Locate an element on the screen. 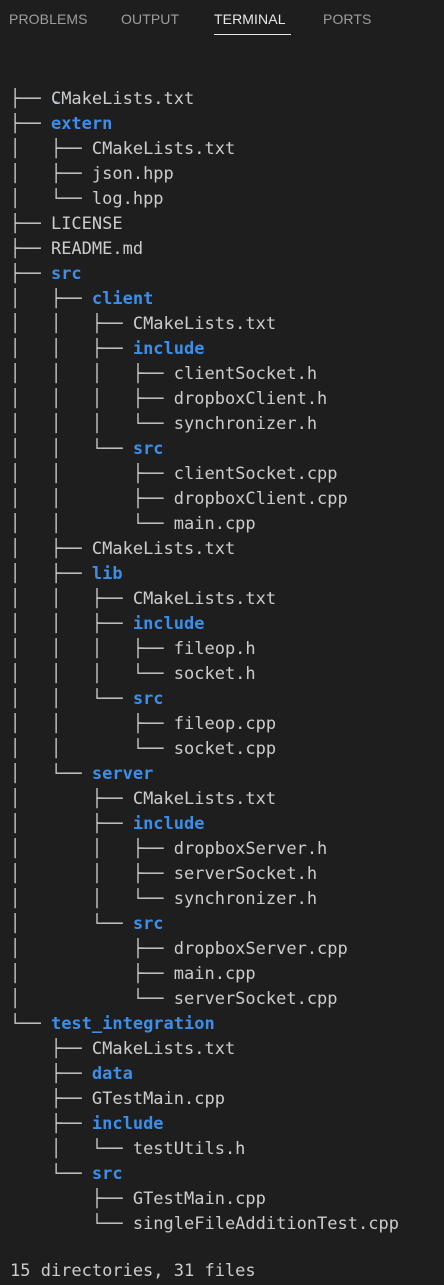  tree-file-line: │ │ └── main.cpp is located at coordinates (133, 524).